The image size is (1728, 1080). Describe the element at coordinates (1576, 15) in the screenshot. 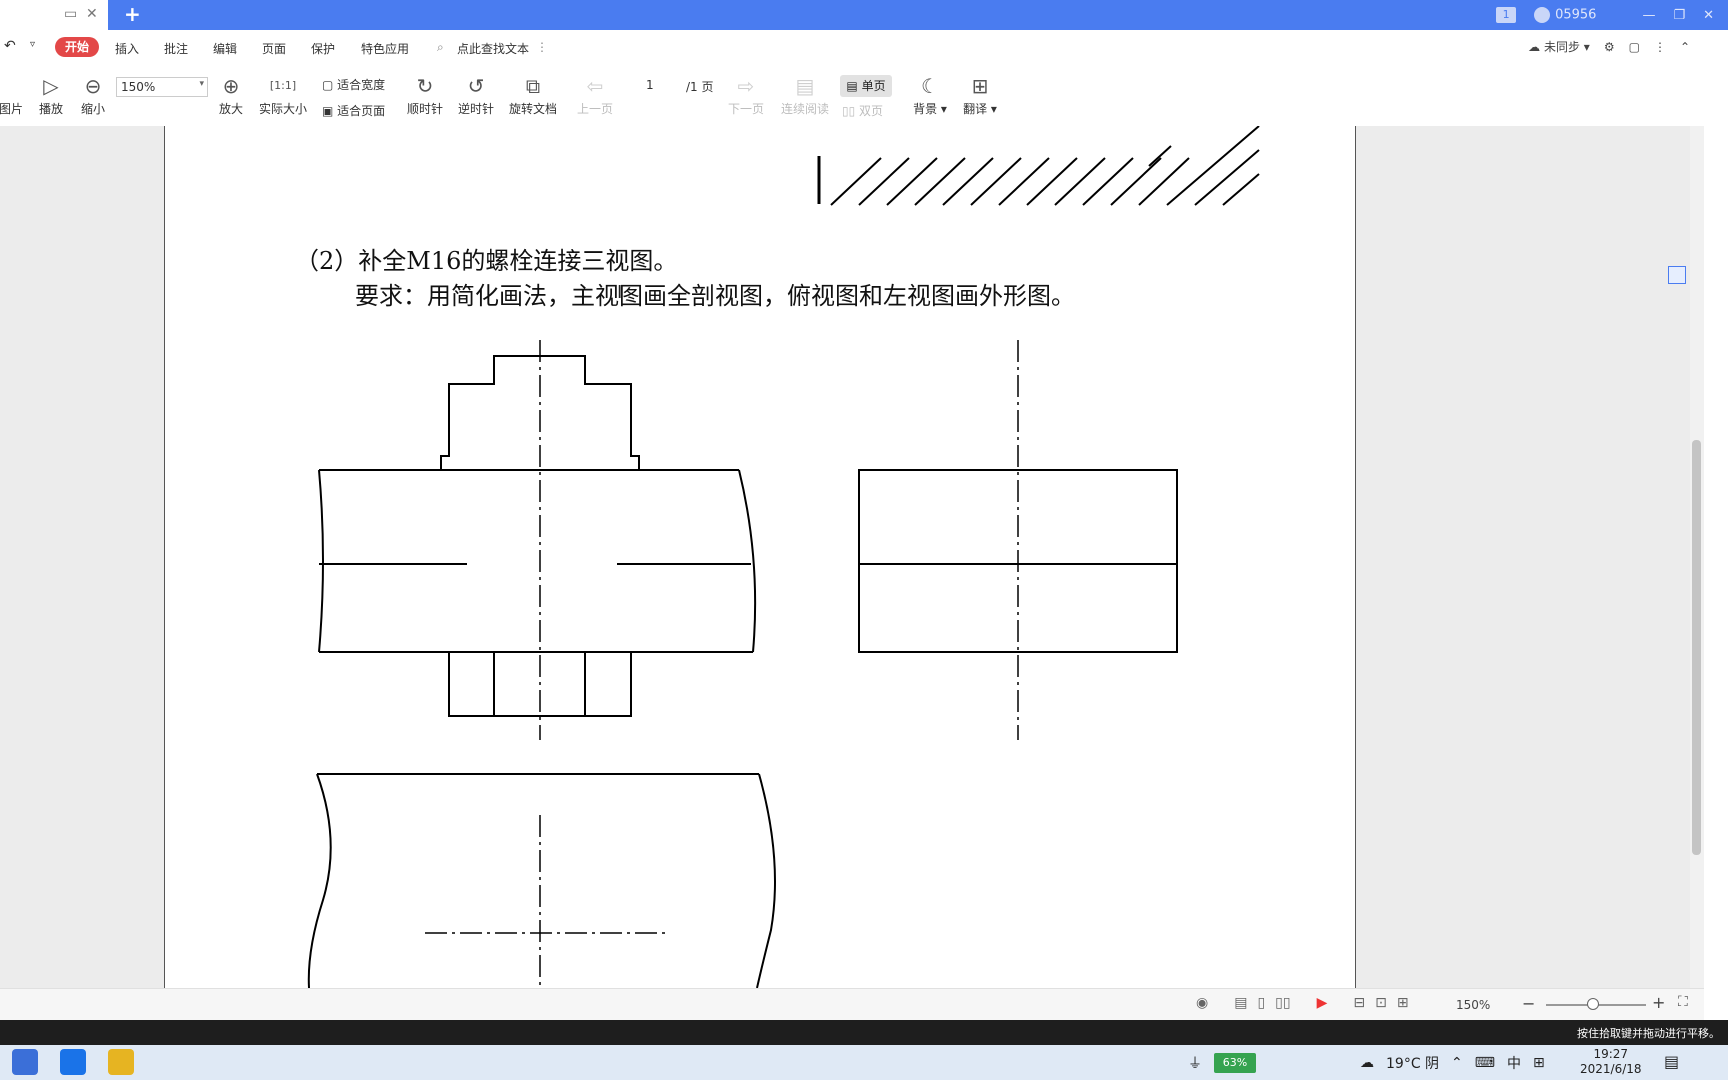

I see `account-name: 05956` at that location.